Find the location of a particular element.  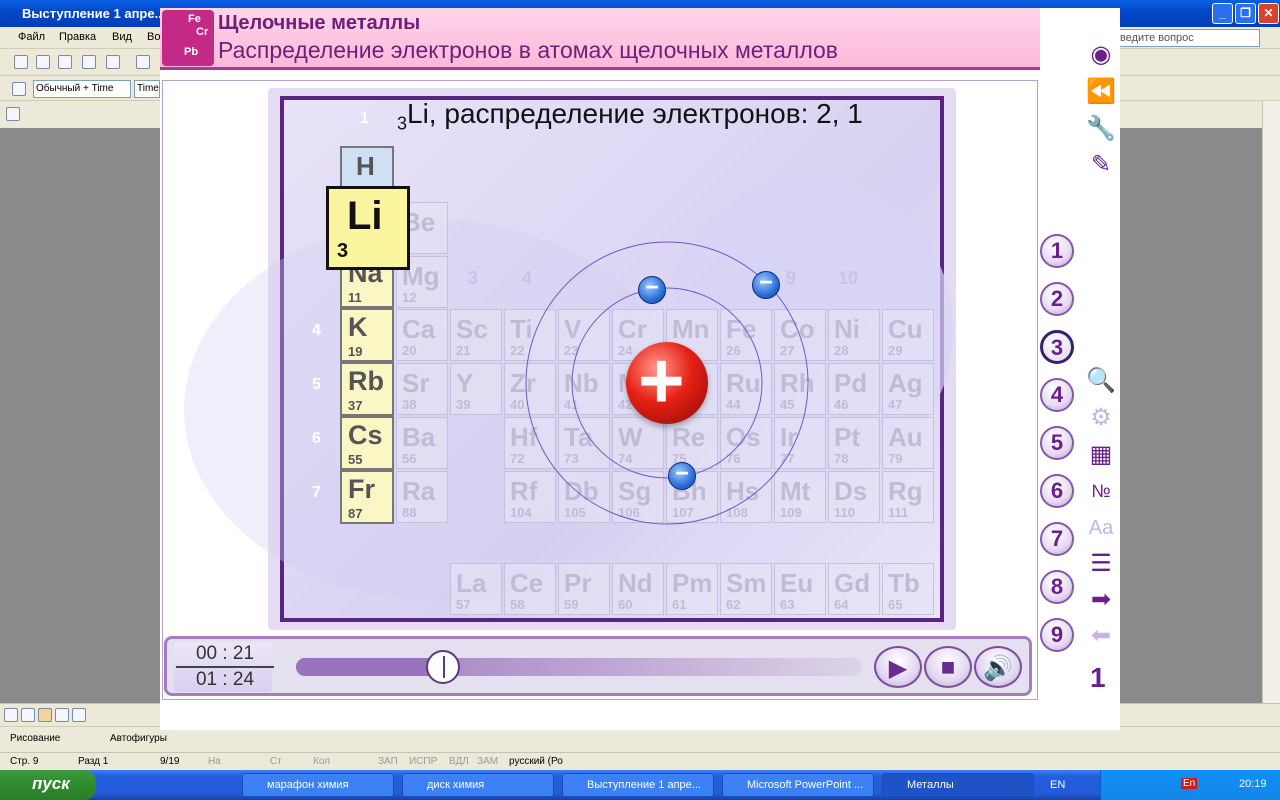

period-number: 5 is located at coordinates (316, 384).